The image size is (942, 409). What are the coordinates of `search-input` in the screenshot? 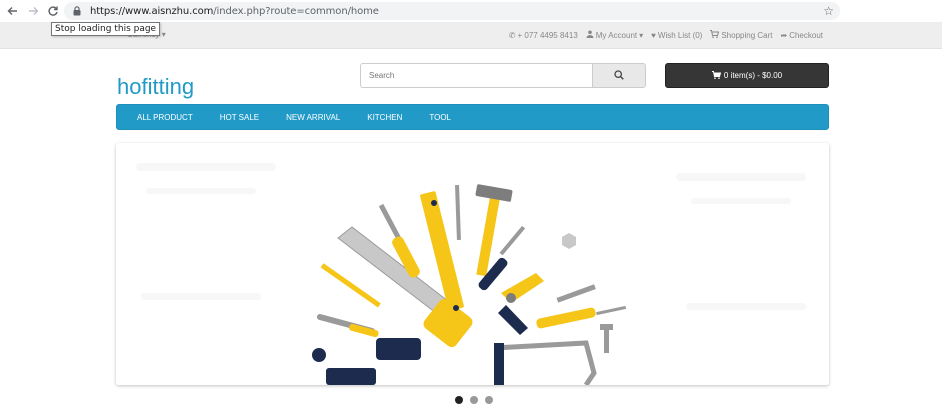 It's located at (476, 75).